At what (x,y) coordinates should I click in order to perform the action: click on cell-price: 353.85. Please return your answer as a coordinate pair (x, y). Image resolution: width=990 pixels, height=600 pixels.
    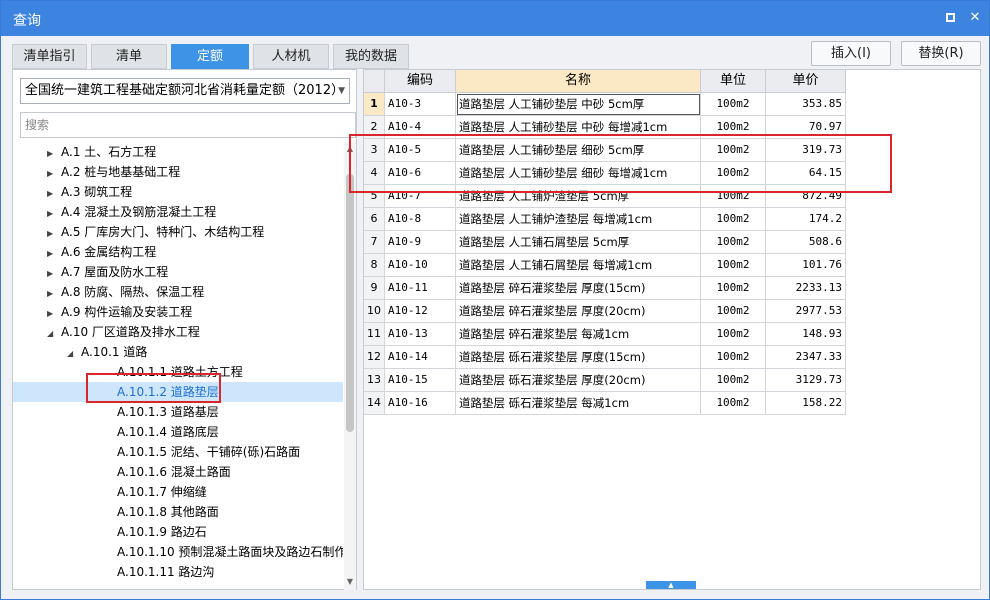
    Looking at the image, I should click on (806, 104).